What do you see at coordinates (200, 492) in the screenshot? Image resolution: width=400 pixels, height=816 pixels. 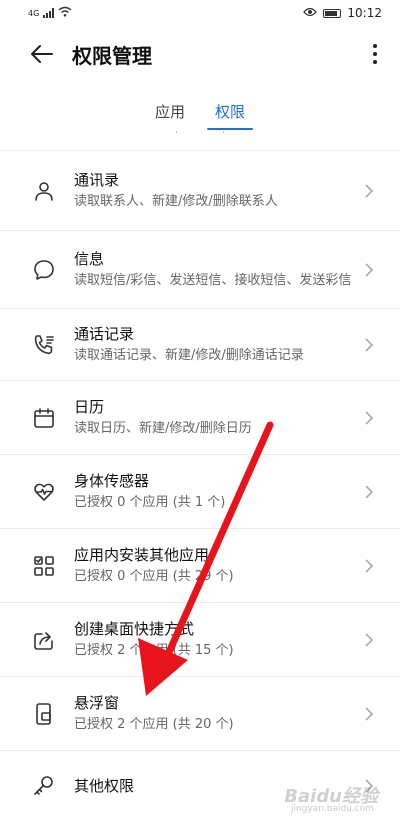 I see `permission-item-body-sensors: 身体传感器 已授权 0 个应用 (共 1 个)` at bounding box center [200, 492].